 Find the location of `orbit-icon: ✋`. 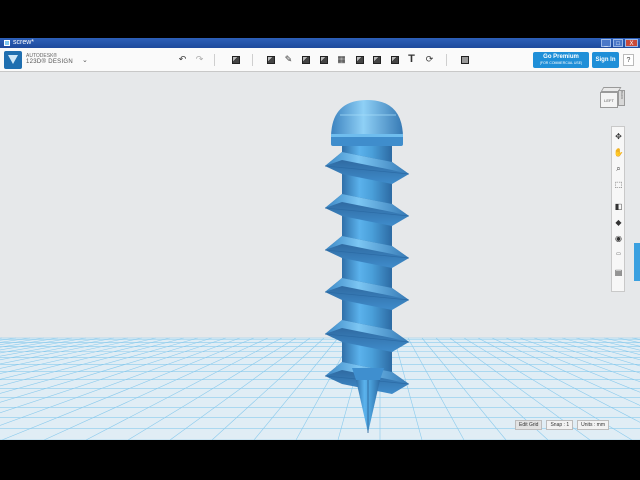

orbit-icon: ✋ is located at coordinates (618, 152).